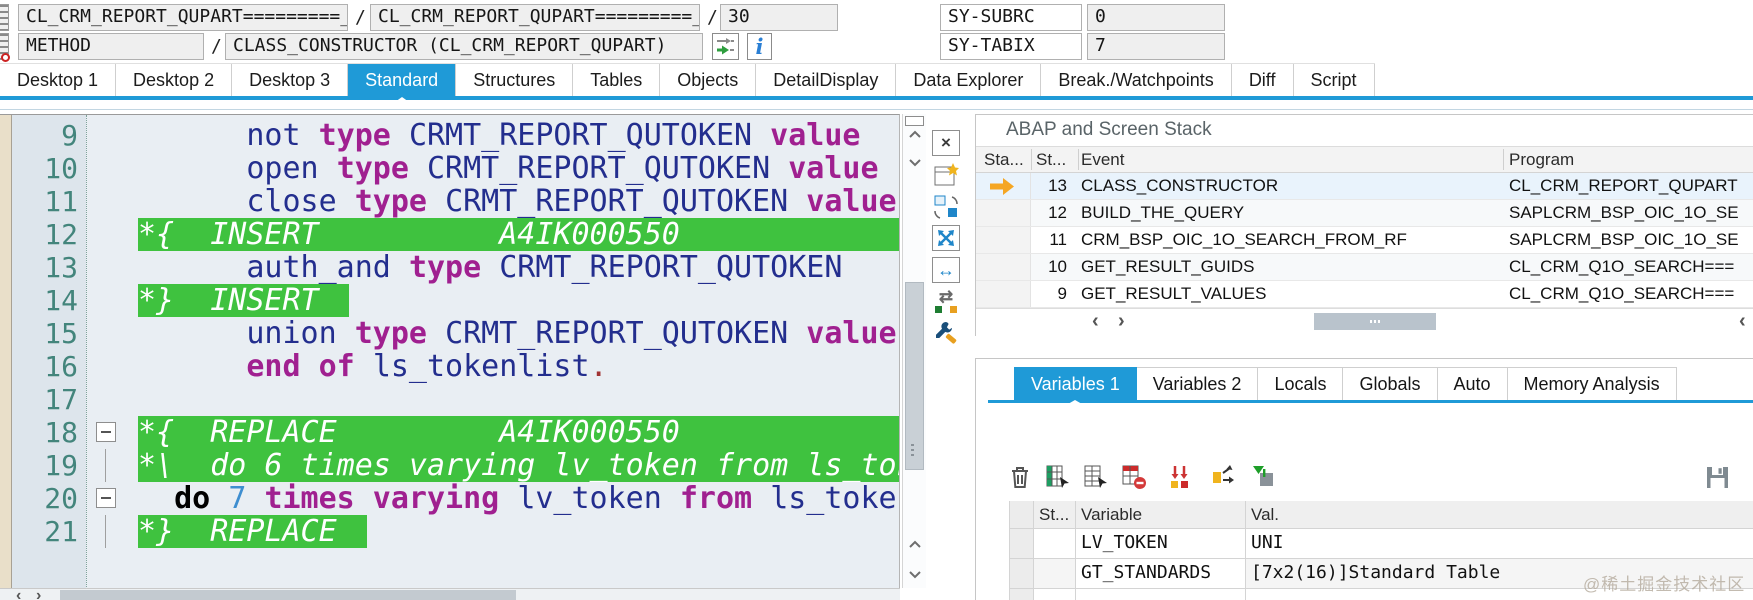  I want to click on stack-horizontal-scrollbar: ‹ › ‹, so click(1364, 322).